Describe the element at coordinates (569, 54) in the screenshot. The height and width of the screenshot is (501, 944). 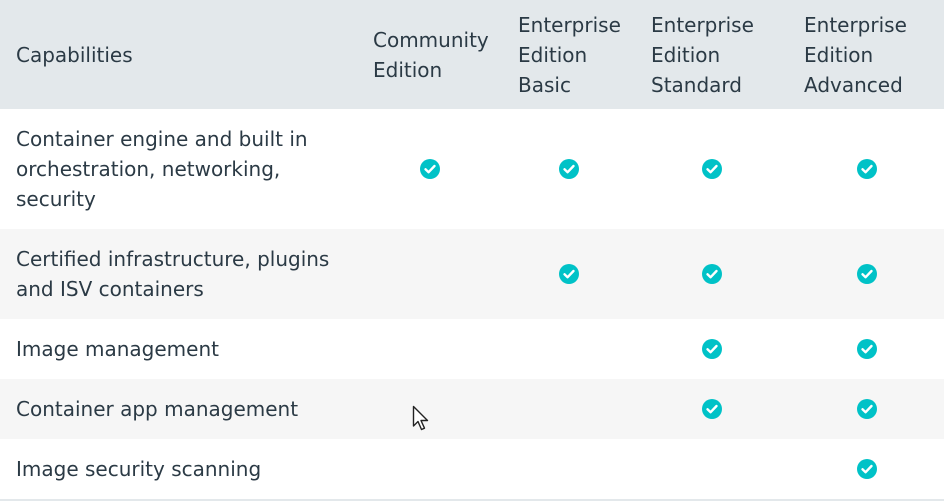
I see `header-enterprise-basic: Enterprise Edition Basic` at that location.